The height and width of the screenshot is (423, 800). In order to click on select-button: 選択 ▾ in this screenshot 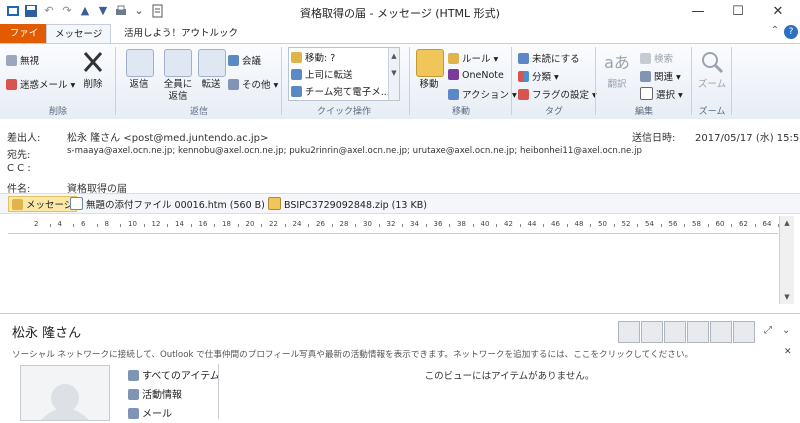, I will do `click(661, 94)`.